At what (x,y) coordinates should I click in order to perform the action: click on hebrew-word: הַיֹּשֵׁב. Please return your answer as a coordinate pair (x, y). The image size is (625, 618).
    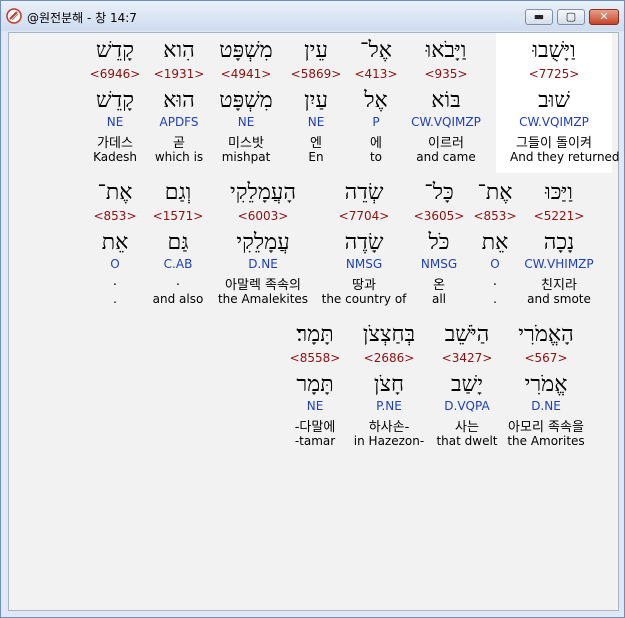
    Looking at the image, I should click on (467, 334).